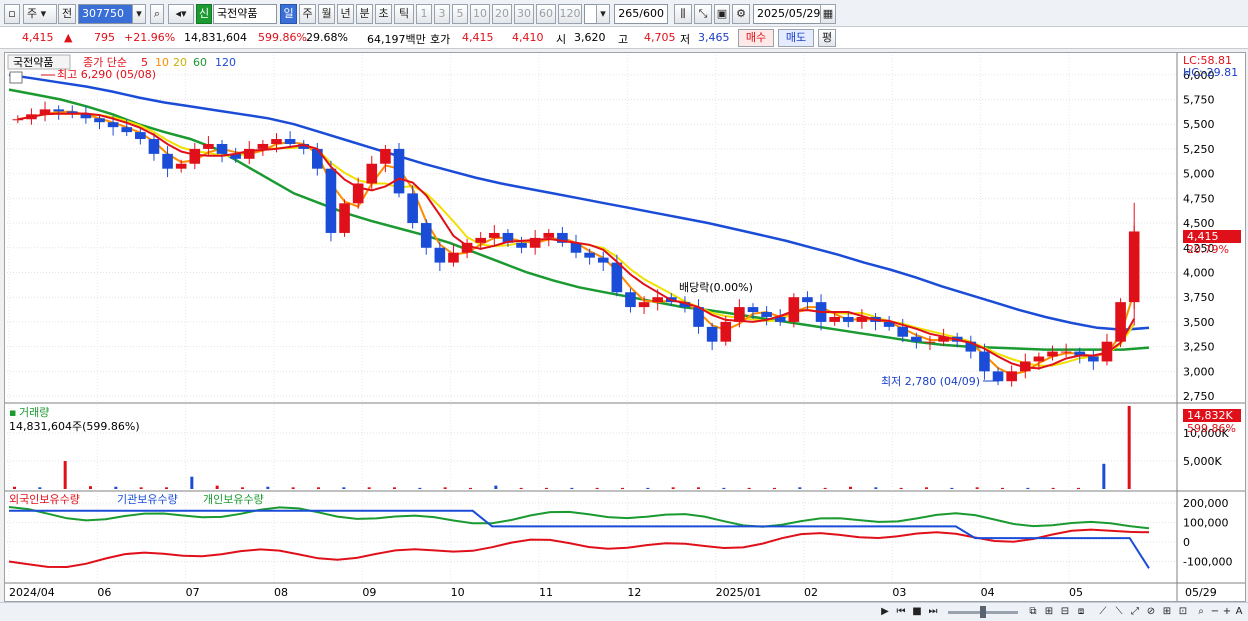 The width and height of the screenshot is (1248, 621). What do you see at coordinates (281, 592) in the screenshot?
I see `x-tick-label: 08` at bounding box center [281, 592].